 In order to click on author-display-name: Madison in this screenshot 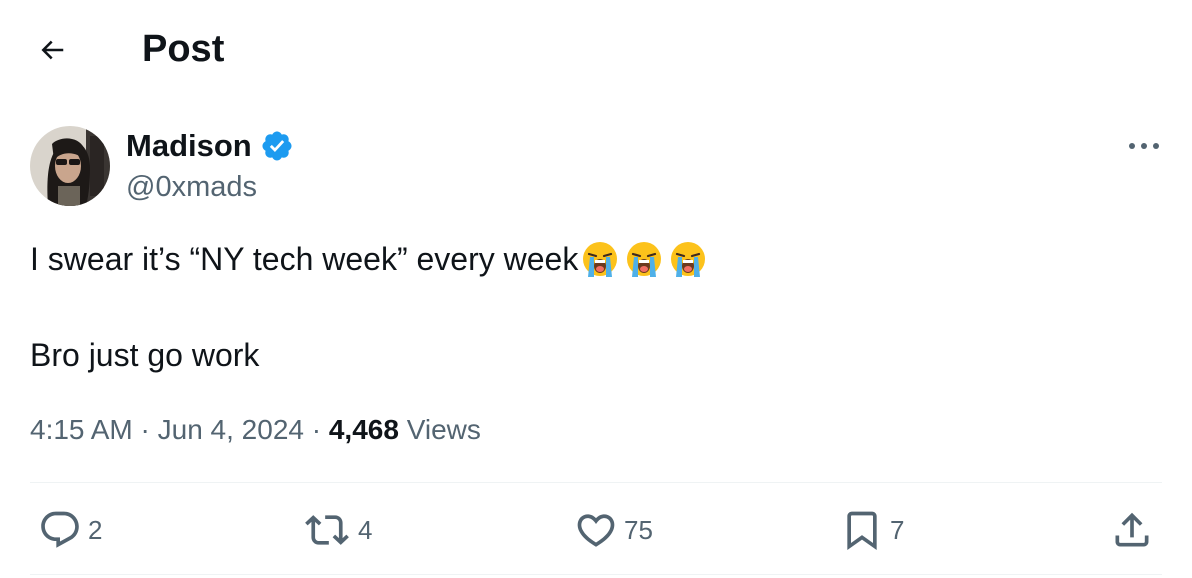, I will do `click(189, 146)`.